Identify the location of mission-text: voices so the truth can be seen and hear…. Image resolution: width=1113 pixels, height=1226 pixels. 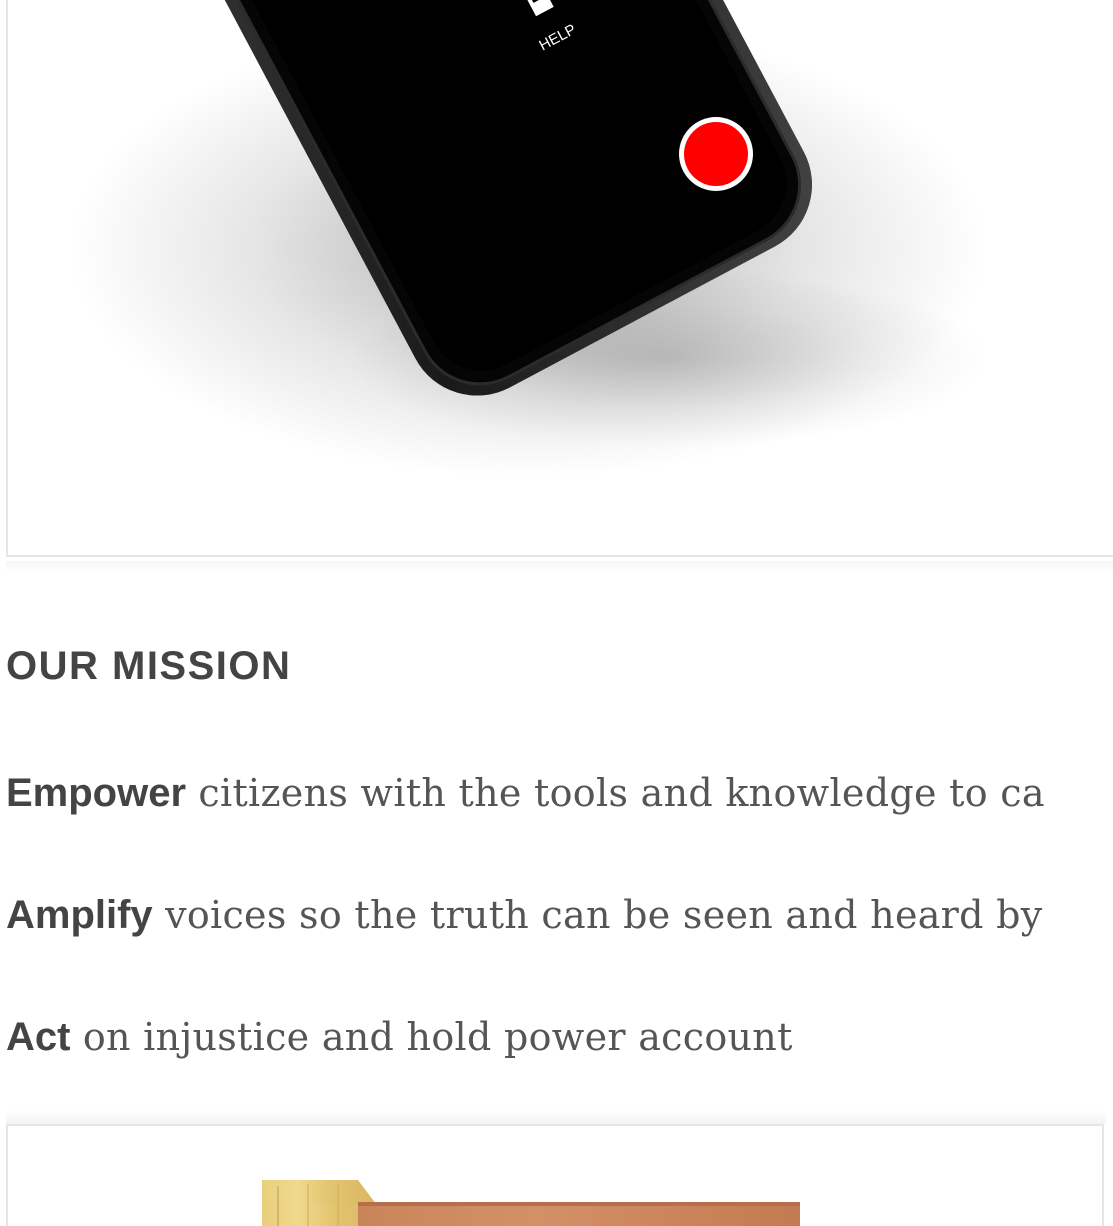
(597, 915).